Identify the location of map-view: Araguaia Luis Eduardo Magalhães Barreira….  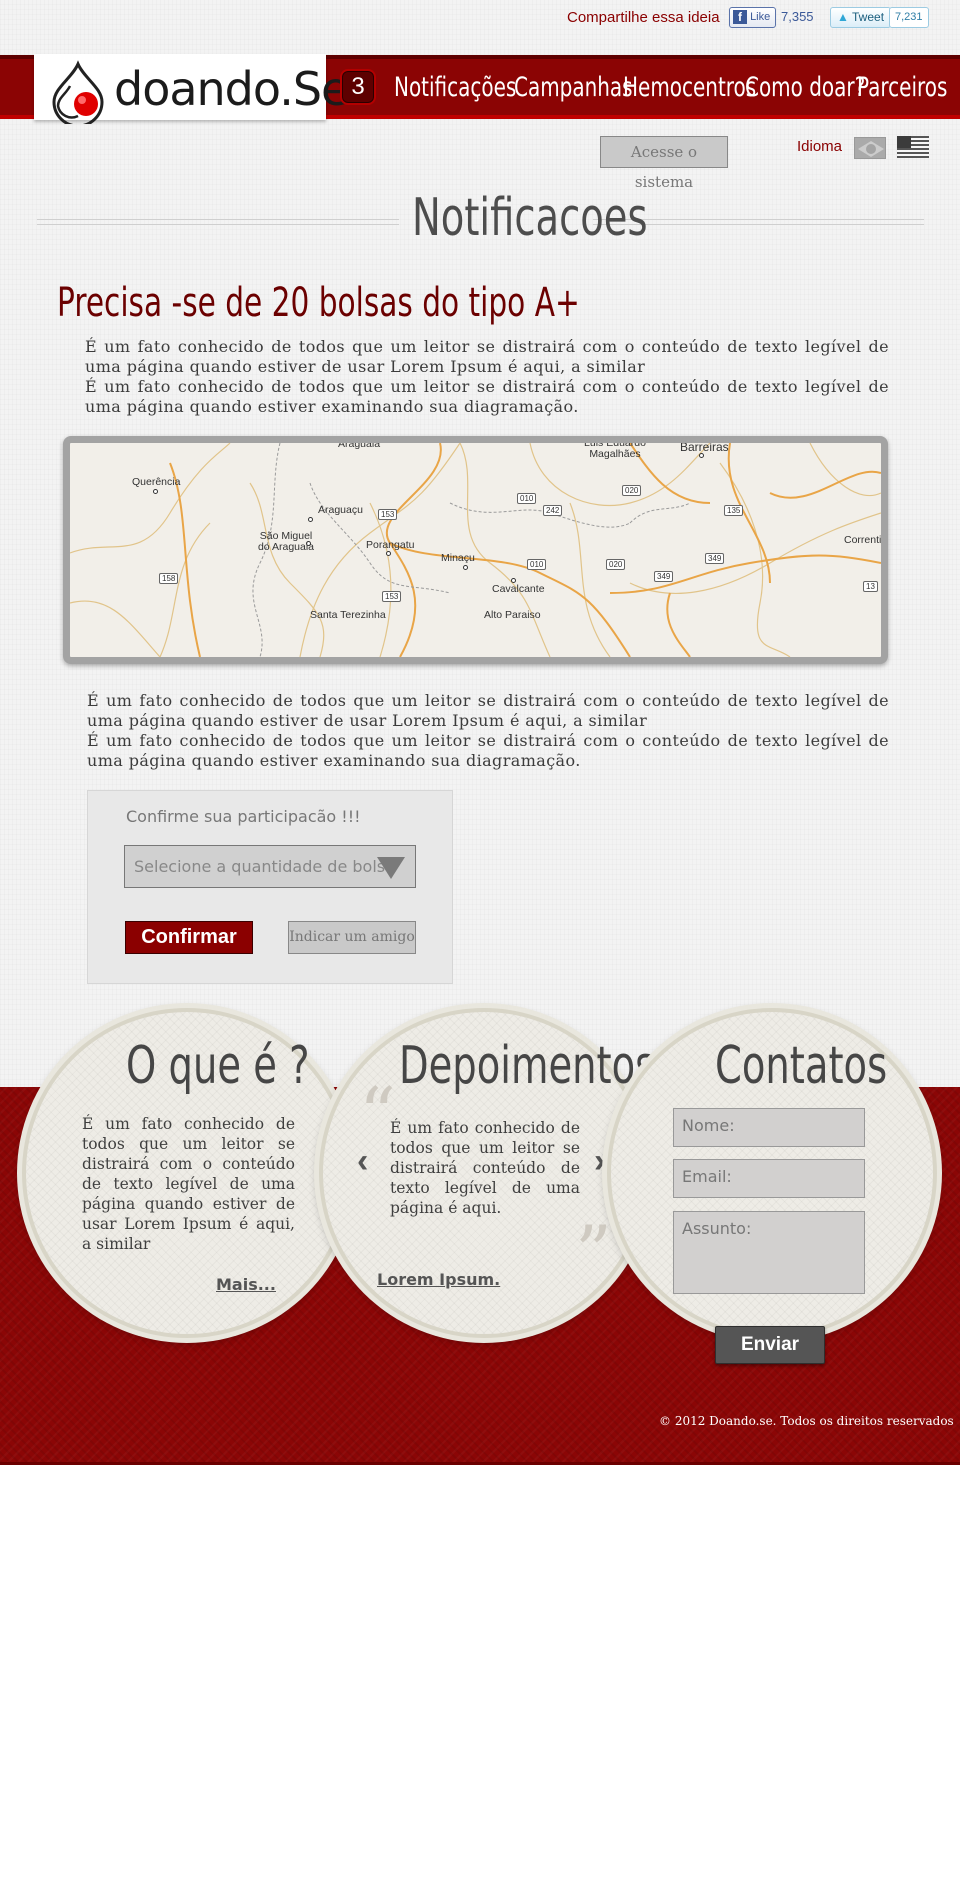
(475, 550).